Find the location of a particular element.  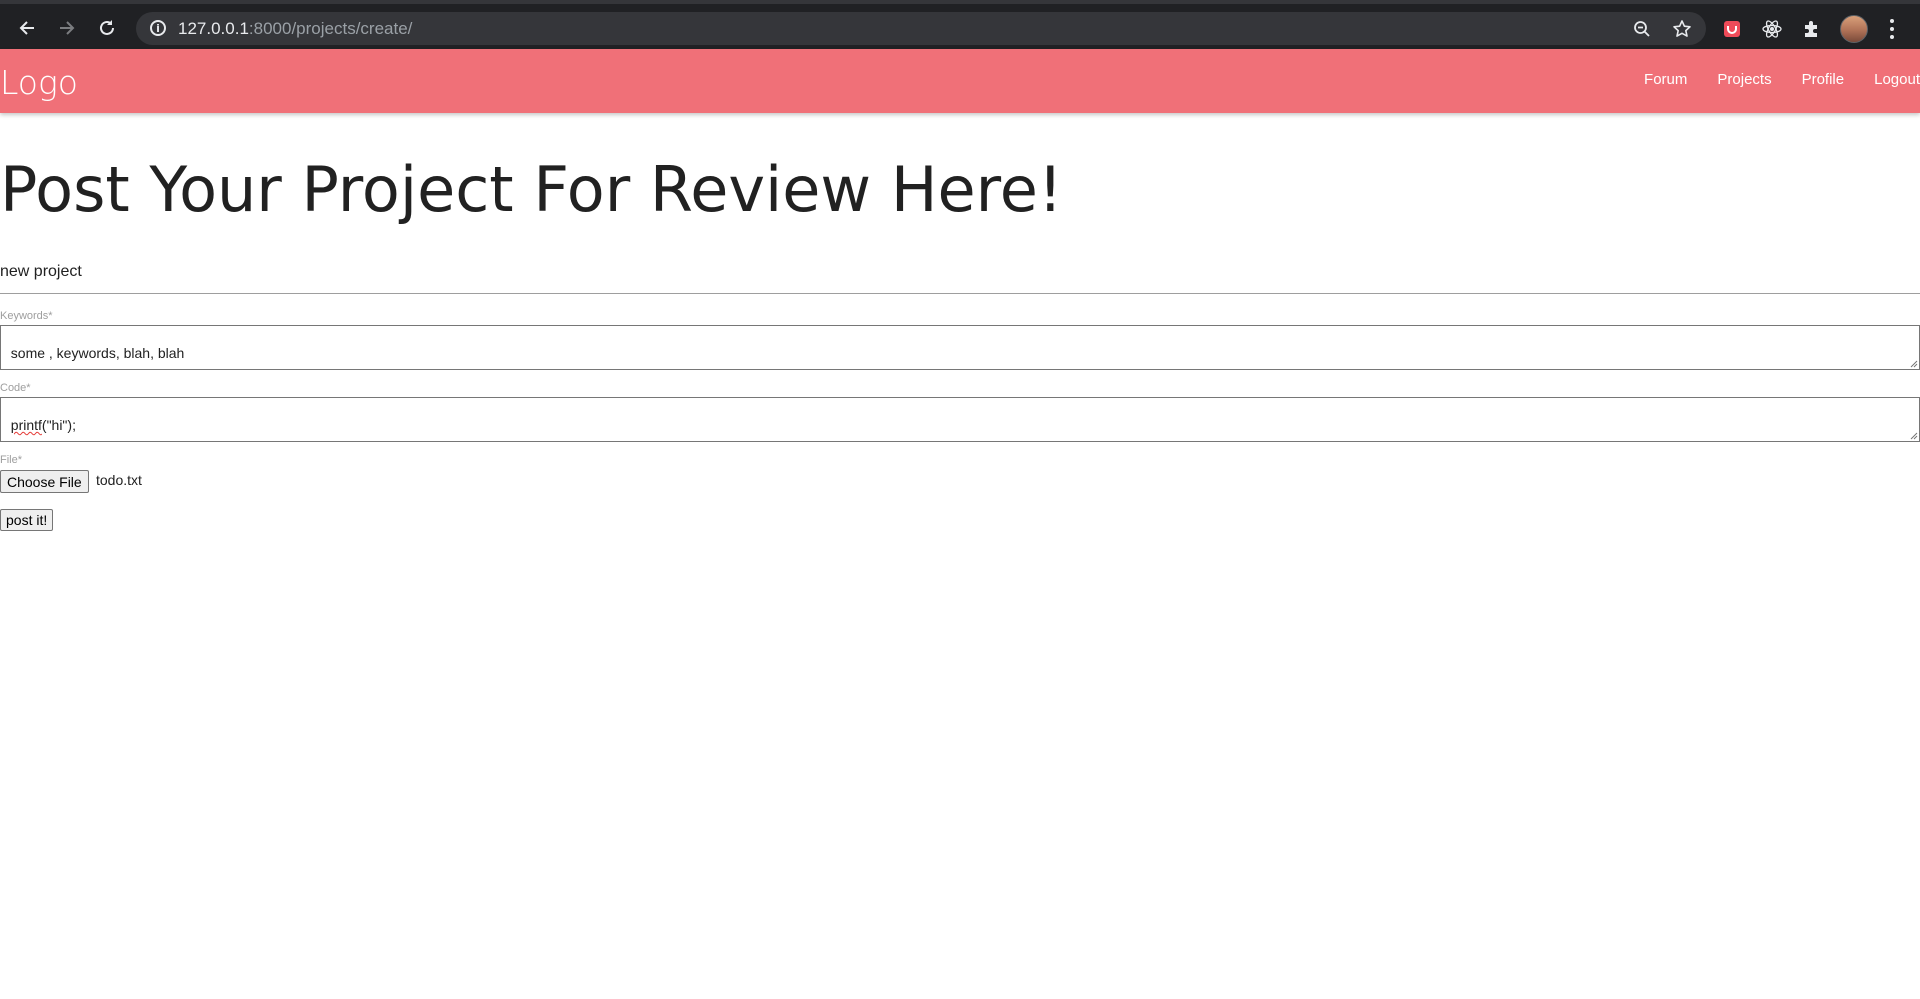

brand-logo: Logo is located at coordinates (39, 82).